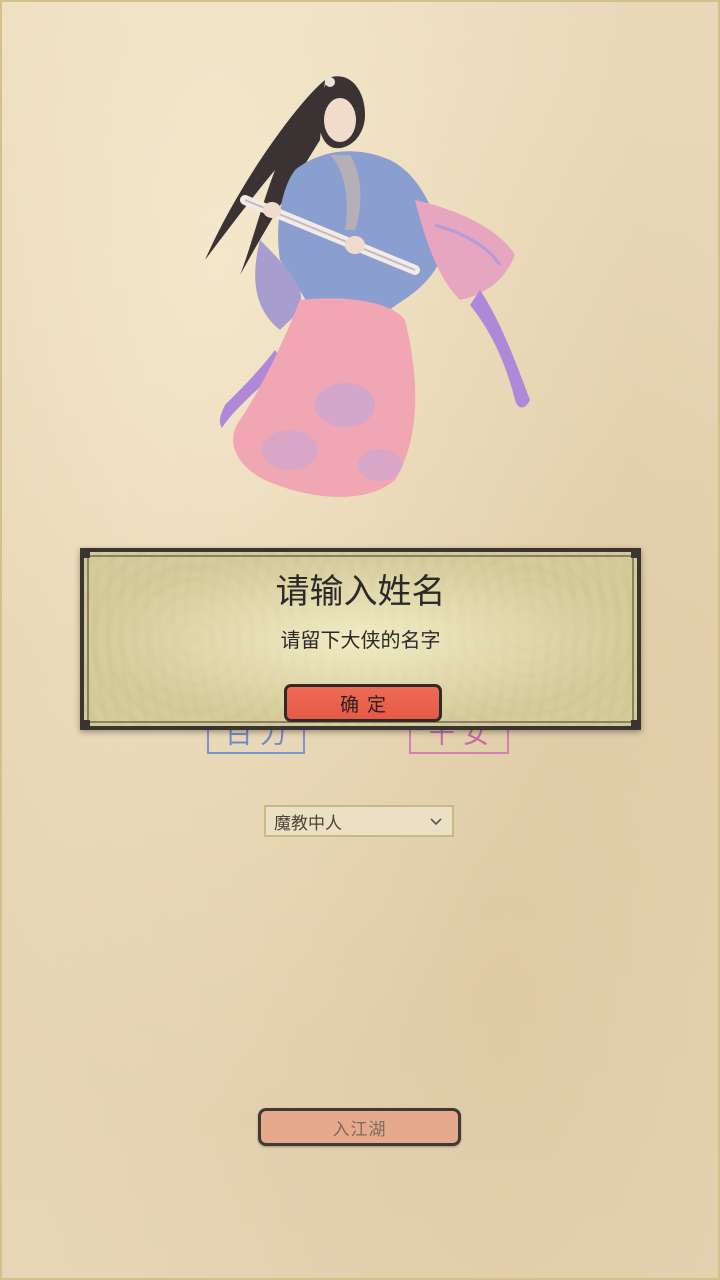 This screenshot has width=720, height=1280. I want to click on name-input-dialog: 请输入姓名 请留下大侠的名字 确定, so click(360, 639).